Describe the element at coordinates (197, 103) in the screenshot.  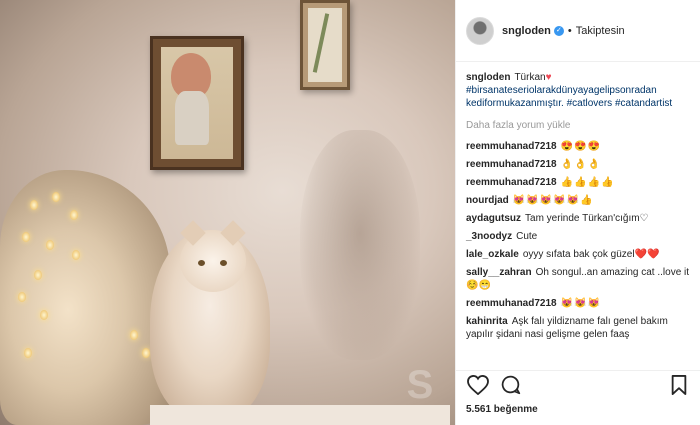
I see `wall-painting-child` at that location.